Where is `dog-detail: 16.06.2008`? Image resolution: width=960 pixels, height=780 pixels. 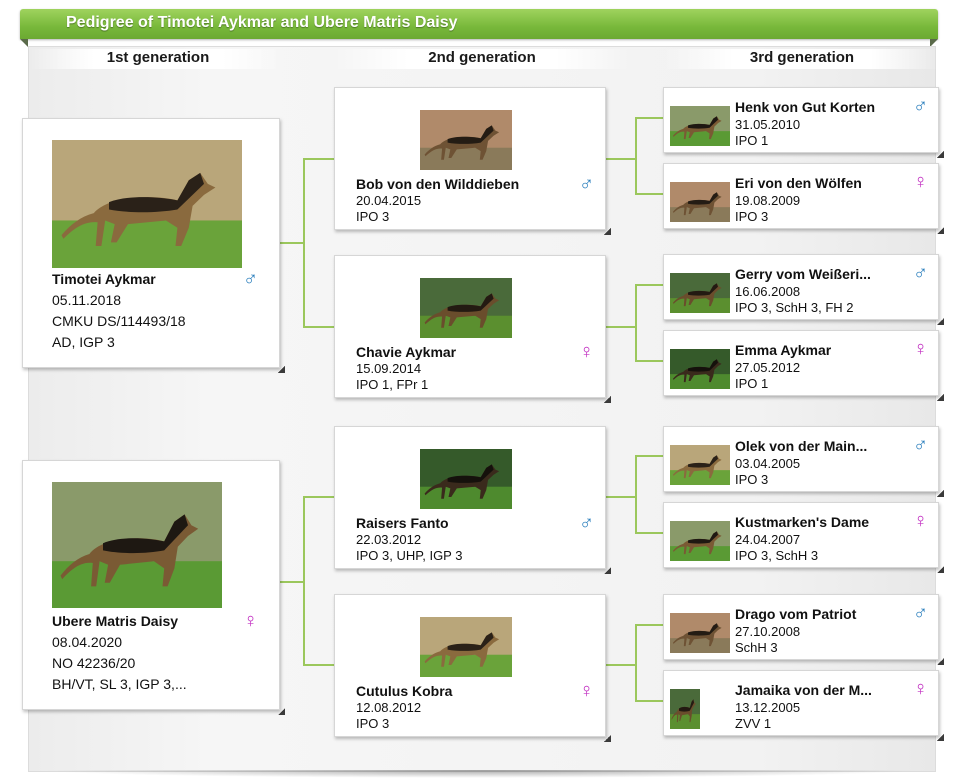 dog-detail: 16.06.2008 is located at coordinates (768, 291).